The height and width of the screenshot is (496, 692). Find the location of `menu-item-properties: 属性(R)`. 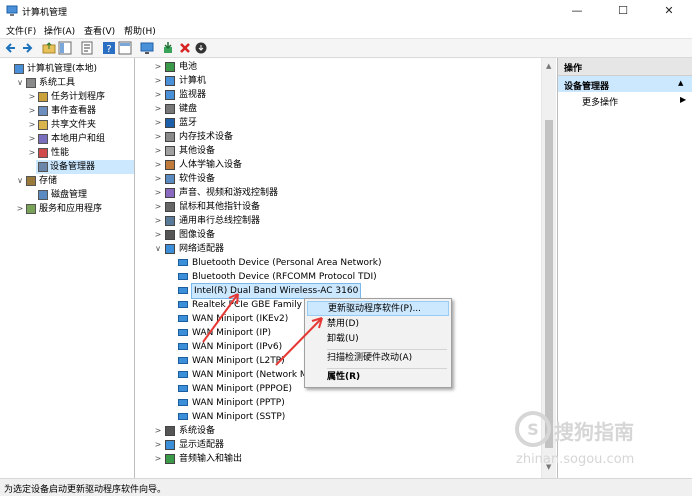

menu-item-properties: 属性(R) is located at coordinates (378, 377).